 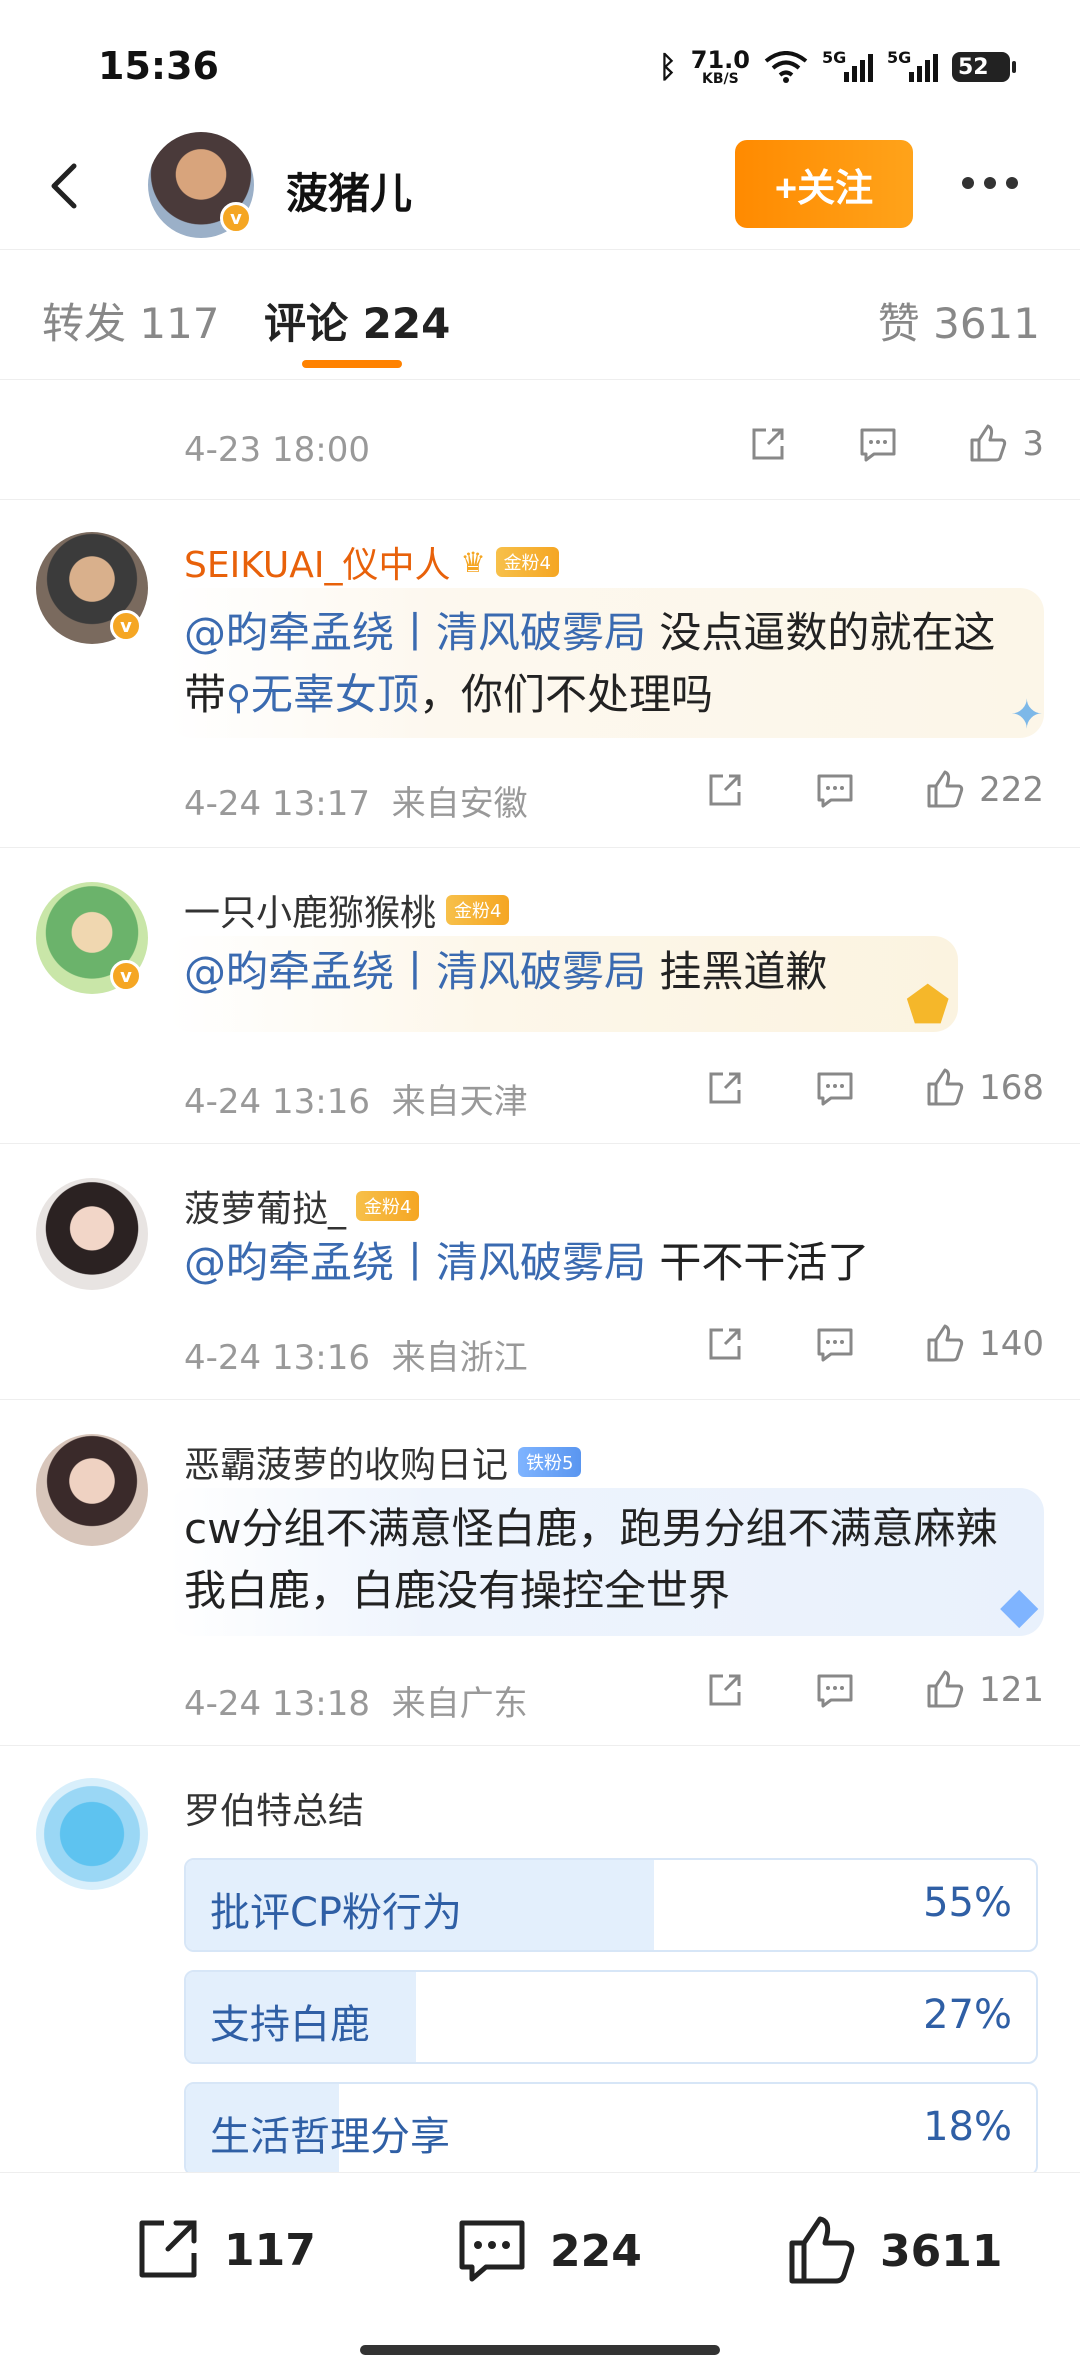 I want to click on wifi-icon, so click(x=786, y=67).